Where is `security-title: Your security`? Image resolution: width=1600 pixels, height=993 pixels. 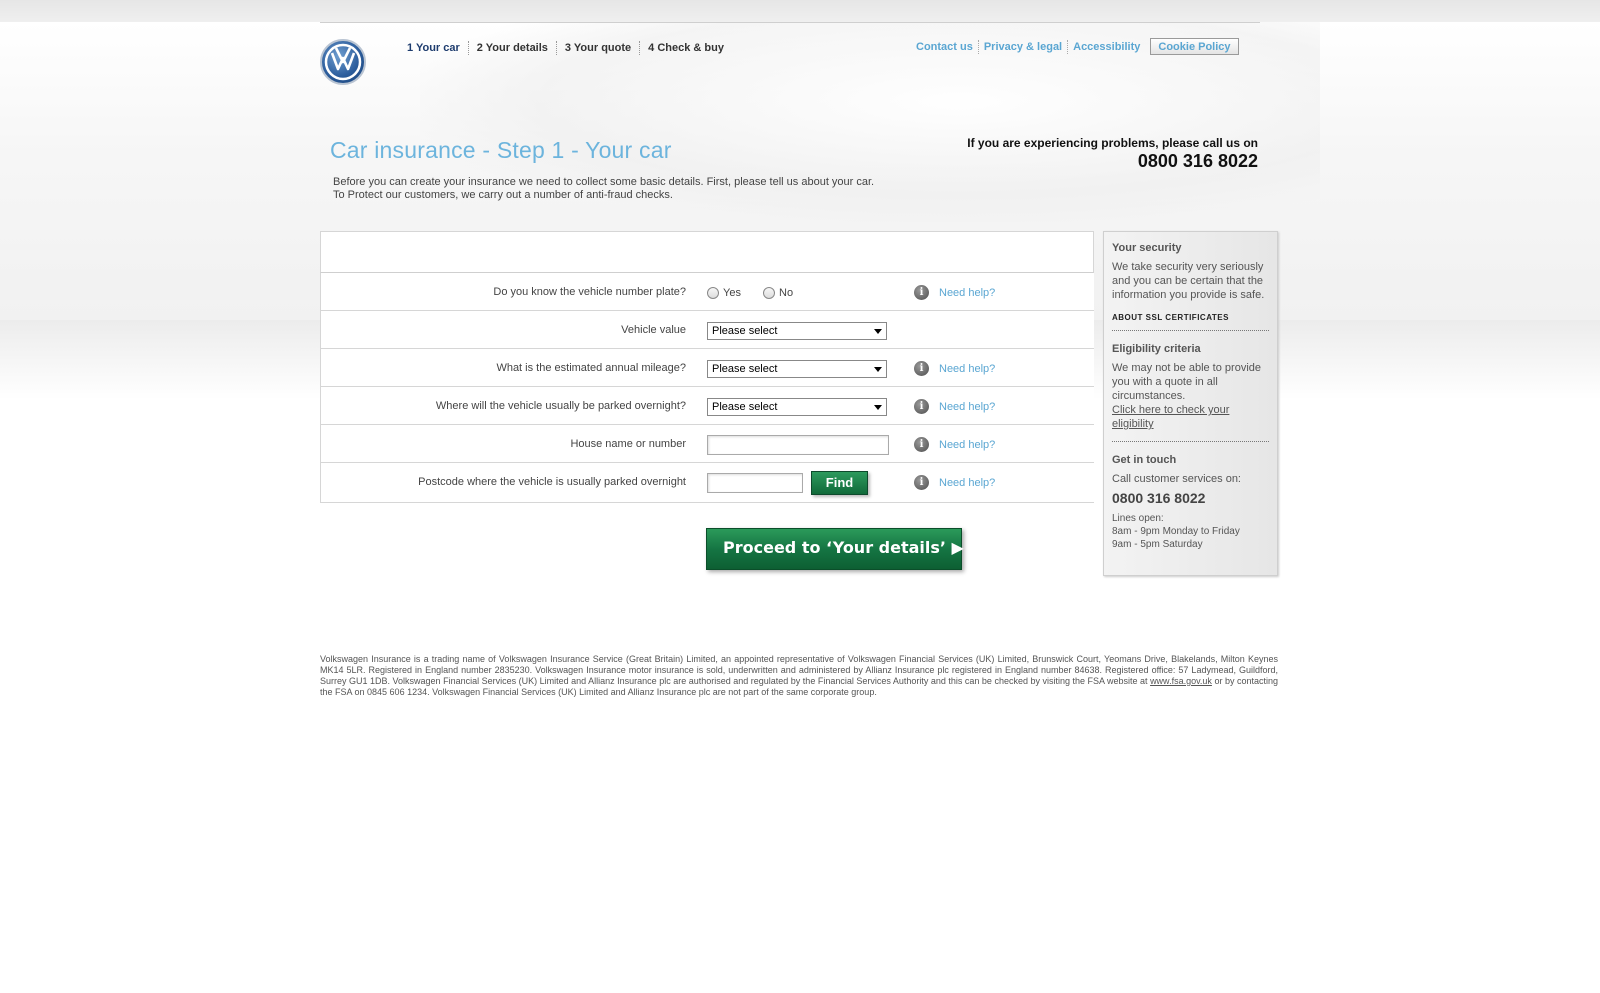 security-title: Your security is located at coordinates (1147, 248).